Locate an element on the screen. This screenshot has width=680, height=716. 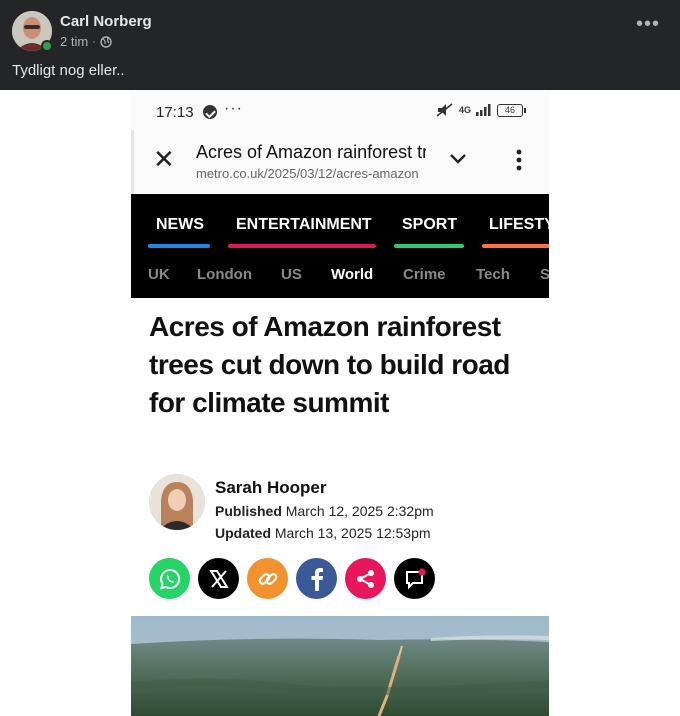
published-date: March 12, 2025 2:32pm is located at coordinates (359, 511).